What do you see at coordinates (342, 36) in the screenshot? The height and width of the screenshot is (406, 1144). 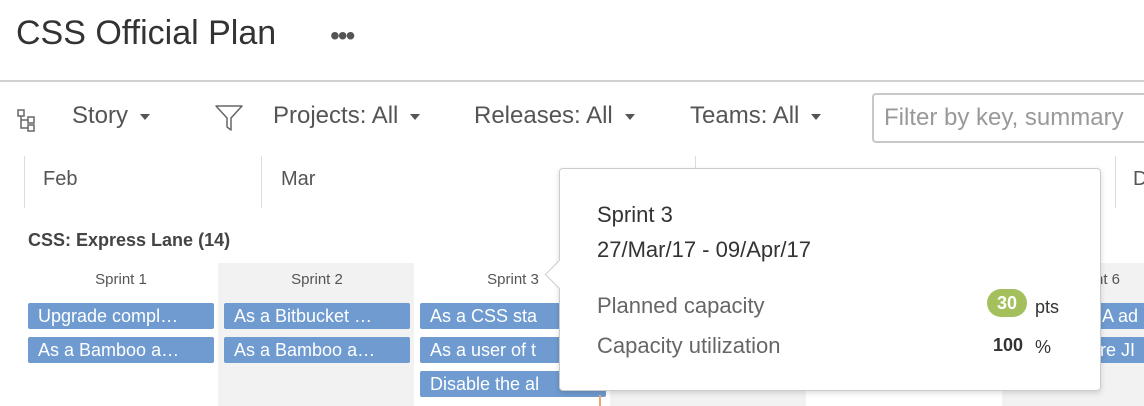 I see `more-actions-button: •••` at bounding box center [342, 36].